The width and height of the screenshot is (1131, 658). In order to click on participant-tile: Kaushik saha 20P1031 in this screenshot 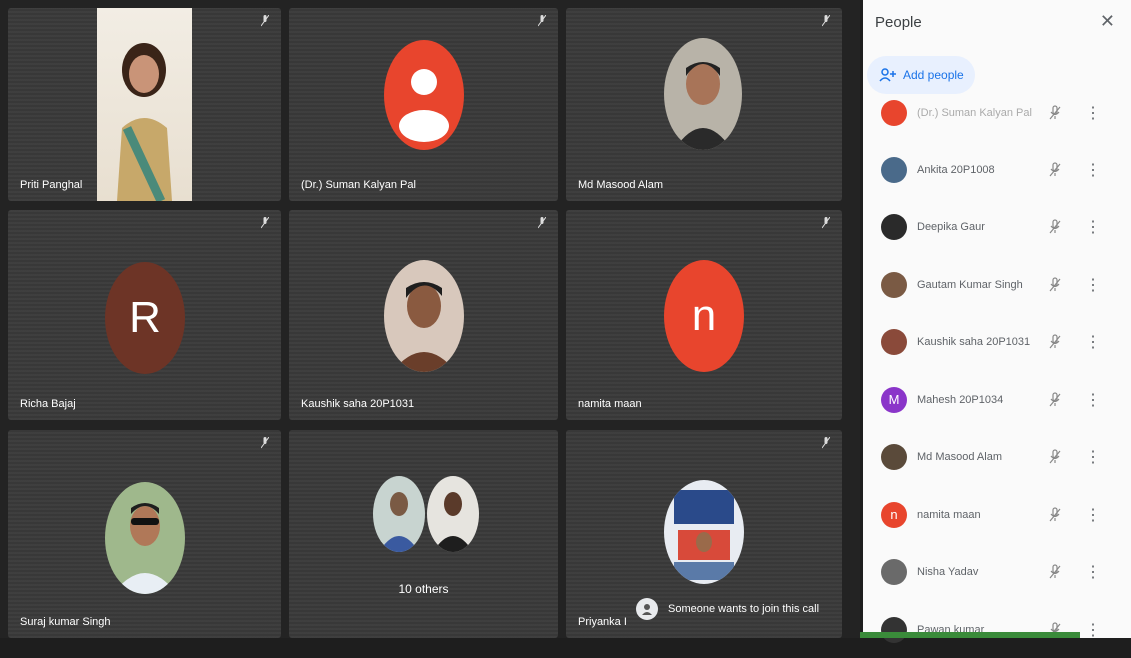, I will do `click(423, 315)`.